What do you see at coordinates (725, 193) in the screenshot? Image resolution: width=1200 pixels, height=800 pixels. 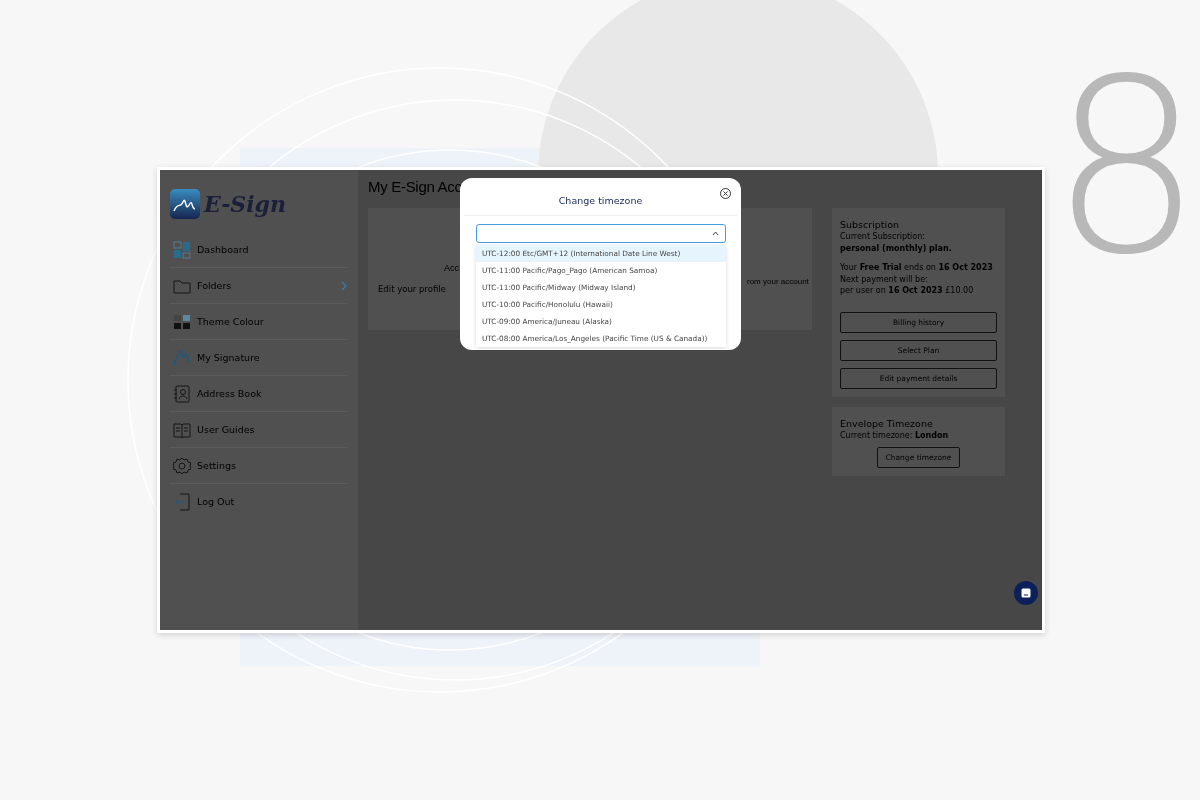 I see `close-icon` at bounding box center [725, 193].